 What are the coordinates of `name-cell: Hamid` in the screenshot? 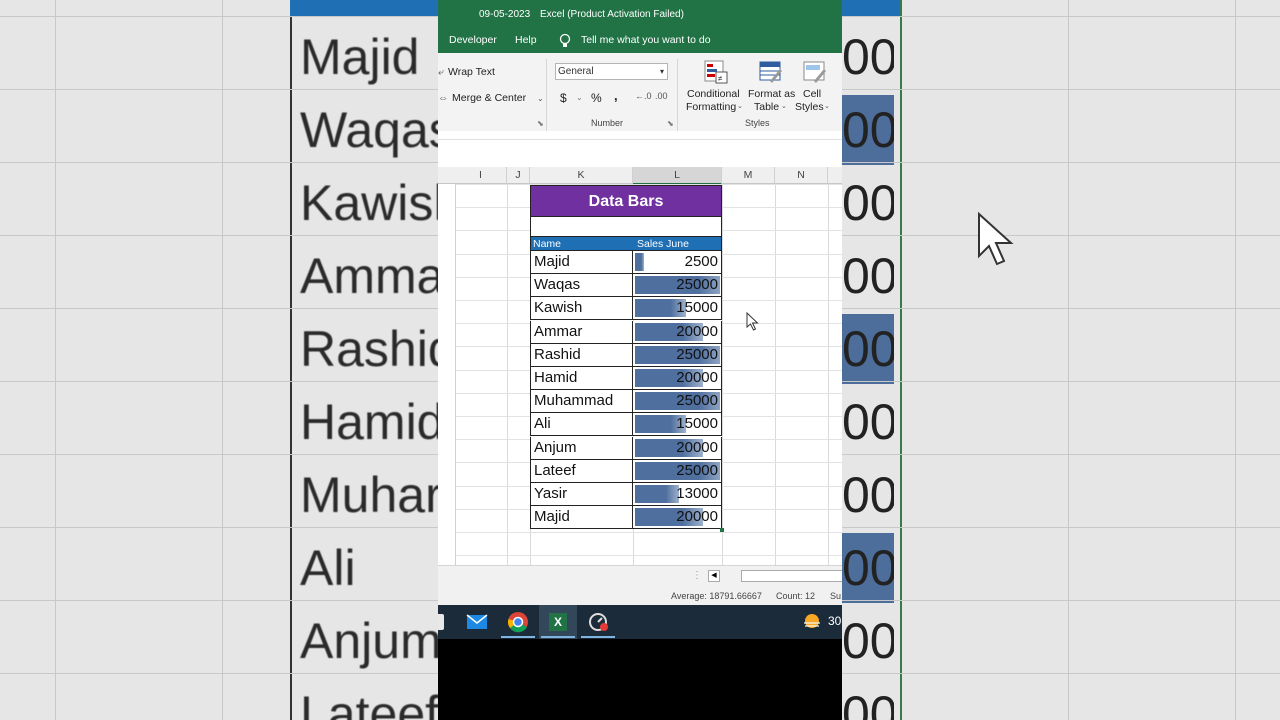 It's located at (581, 378).